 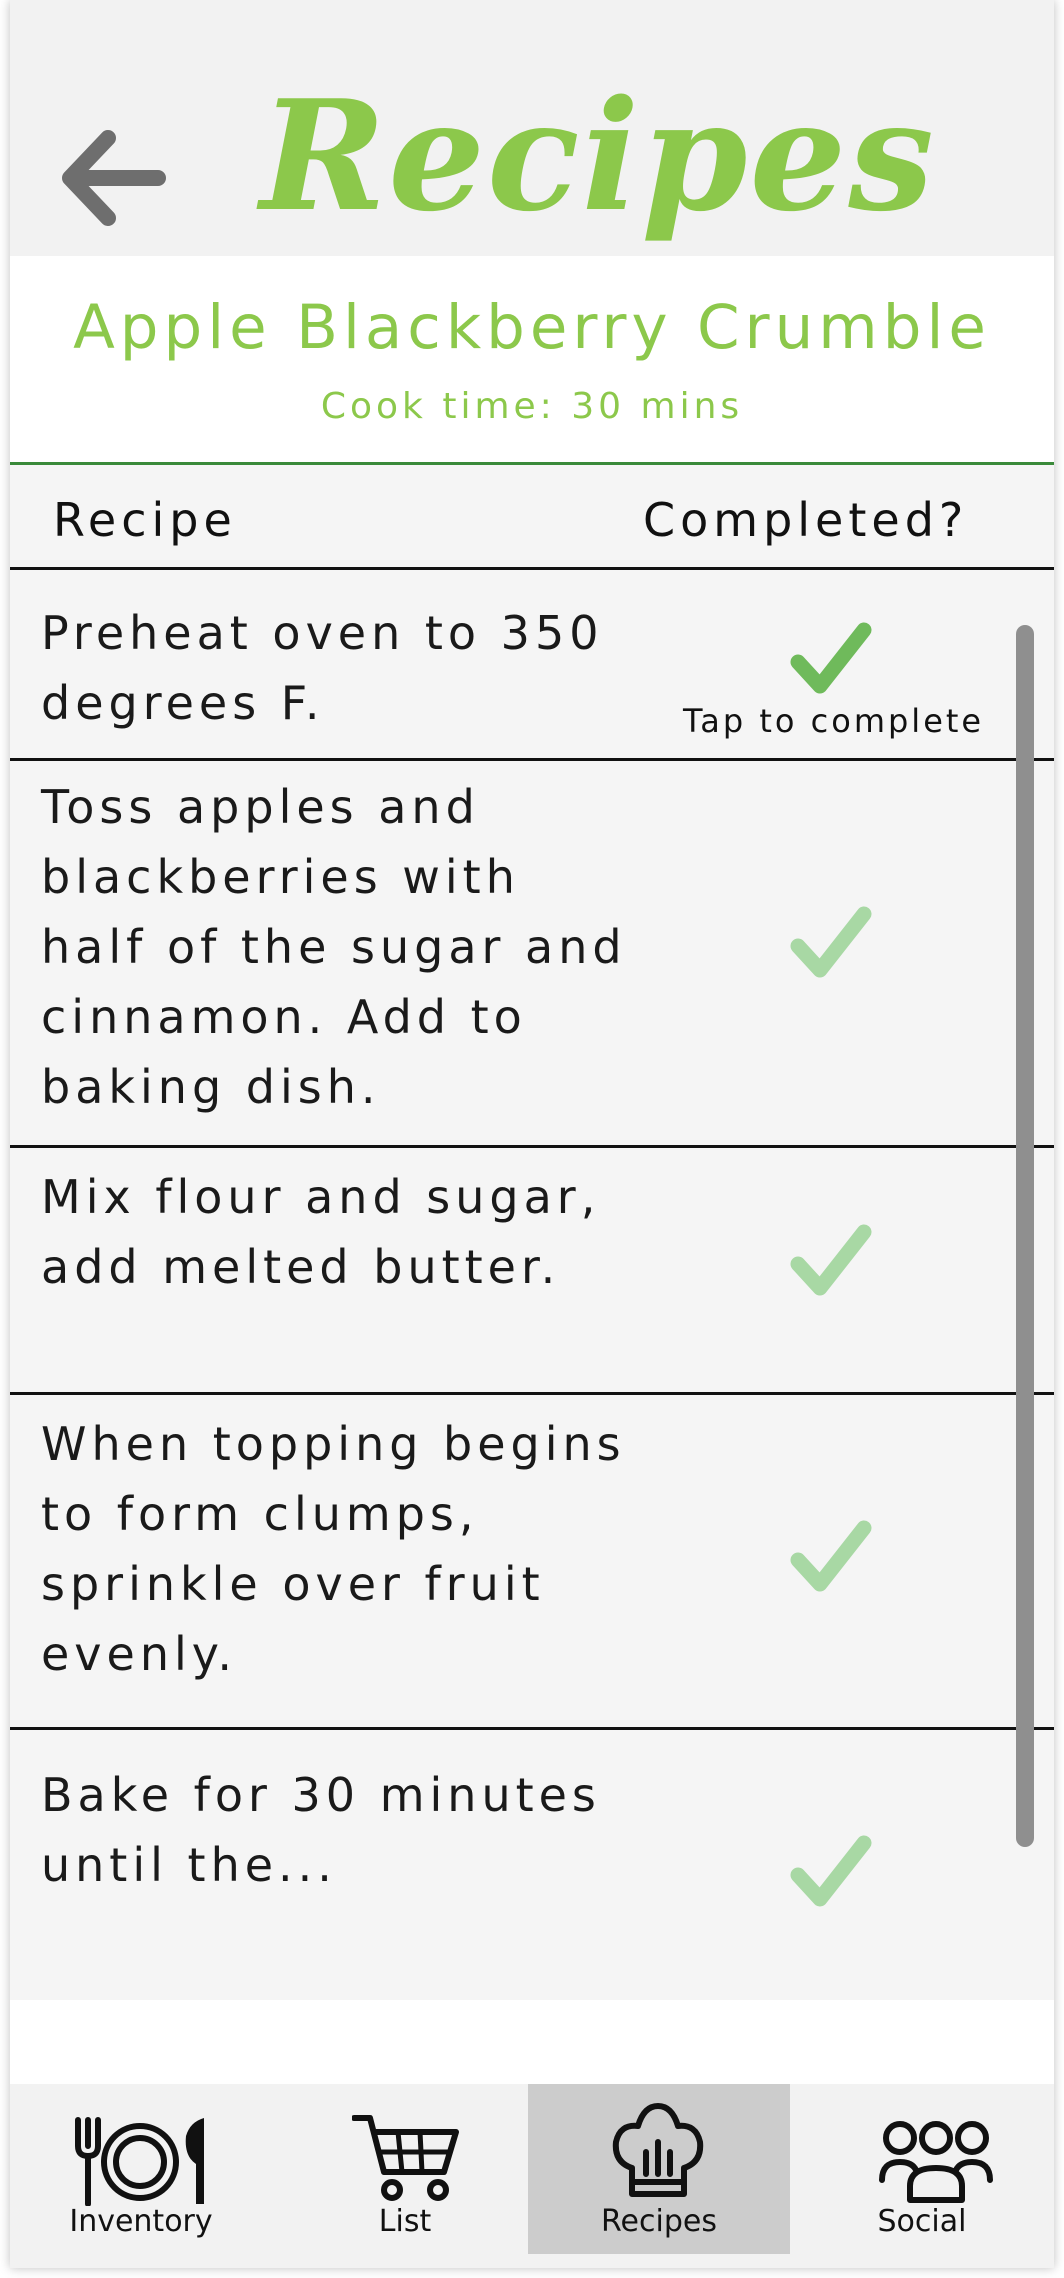 I want to click on nav-item-social: Social, so click(x=922, y=2169).